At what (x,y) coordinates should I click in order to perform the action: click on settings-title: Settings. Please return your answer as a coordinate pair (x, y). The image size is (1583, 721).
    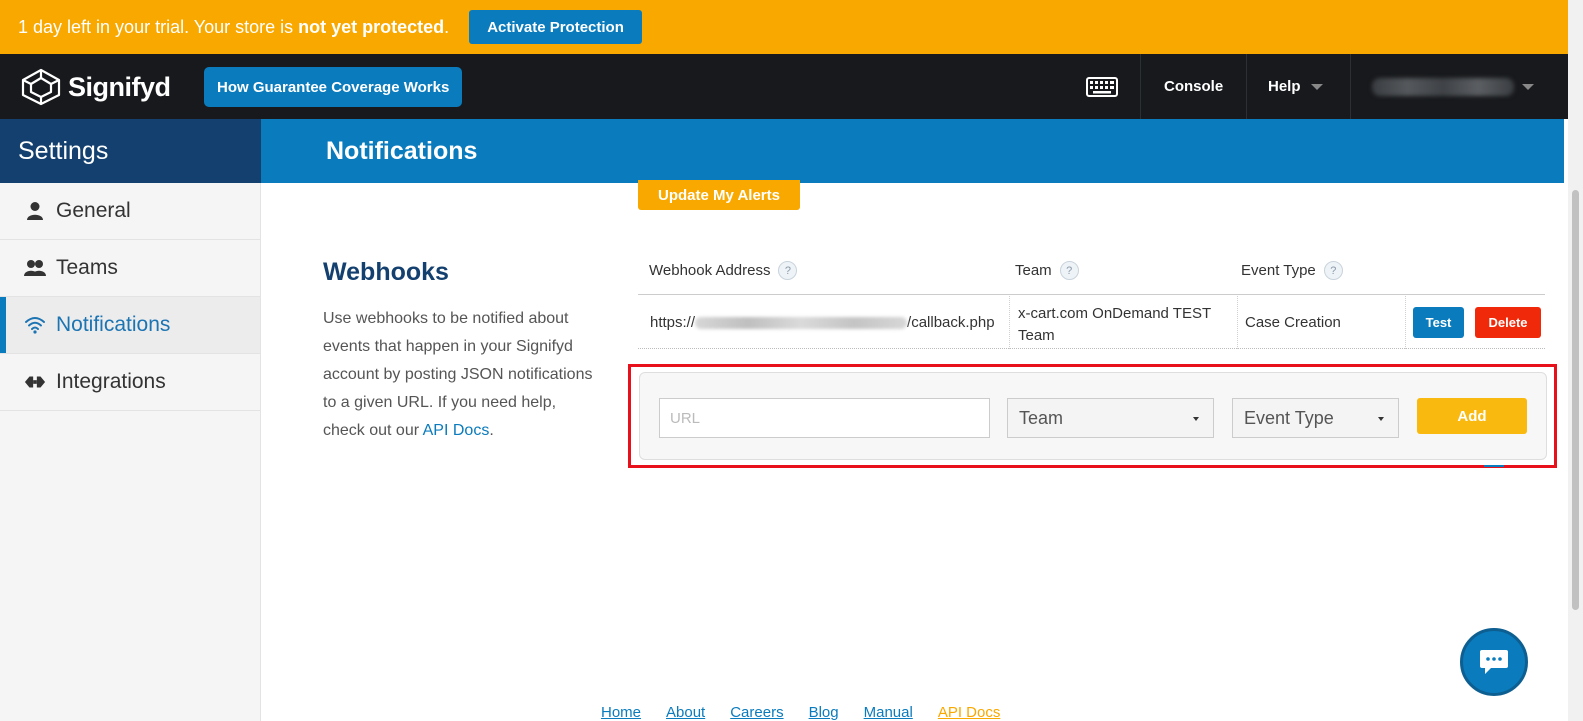
    Looking at the image, I should click on (130, 151).